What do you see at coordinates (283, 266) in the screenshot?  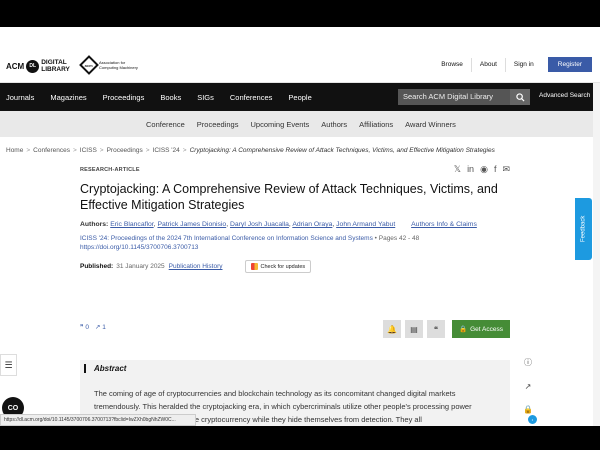 I see `check-updates-label: Check for updates` at bounding box center [283, 266].